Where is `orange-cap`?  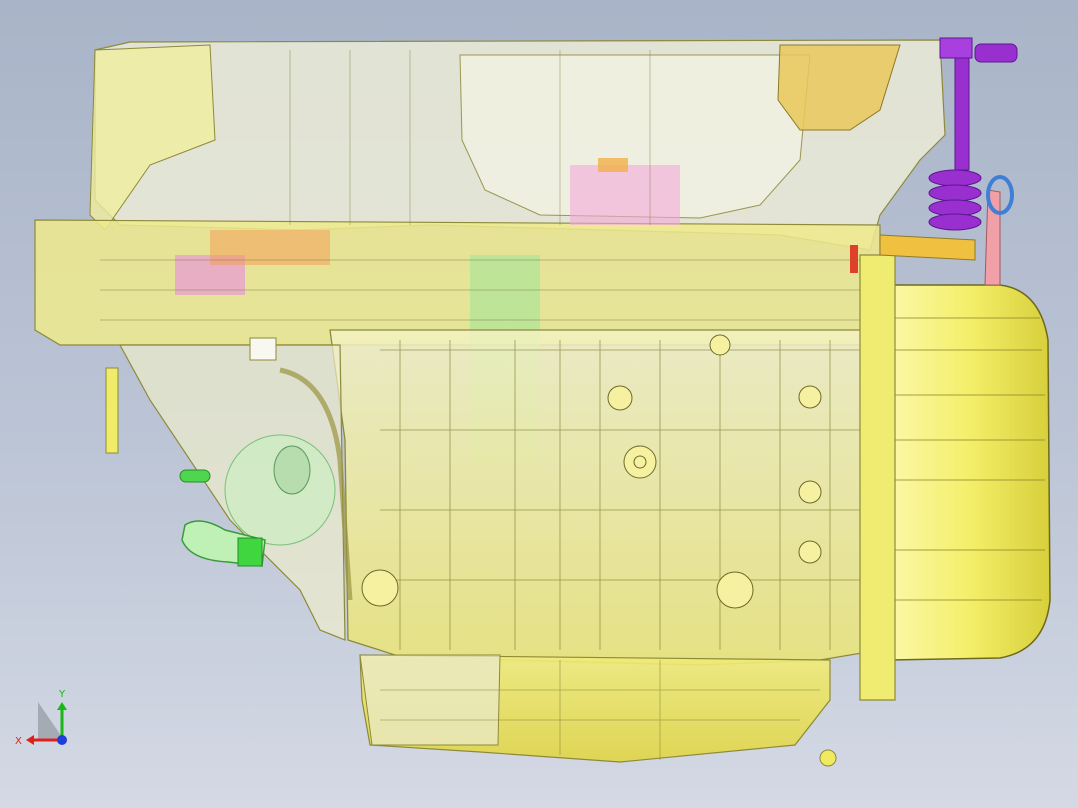 orange-cap is located at coordinates (613, 165).